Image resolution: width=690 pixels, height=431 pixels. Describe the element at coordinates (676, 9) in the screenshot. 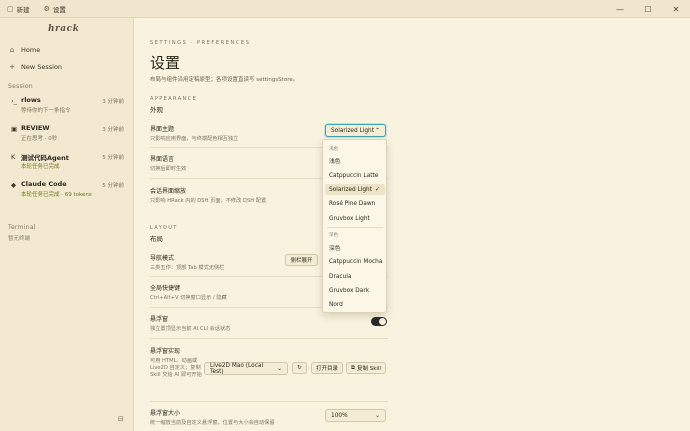

I see `close-icon: ✕` at that location.